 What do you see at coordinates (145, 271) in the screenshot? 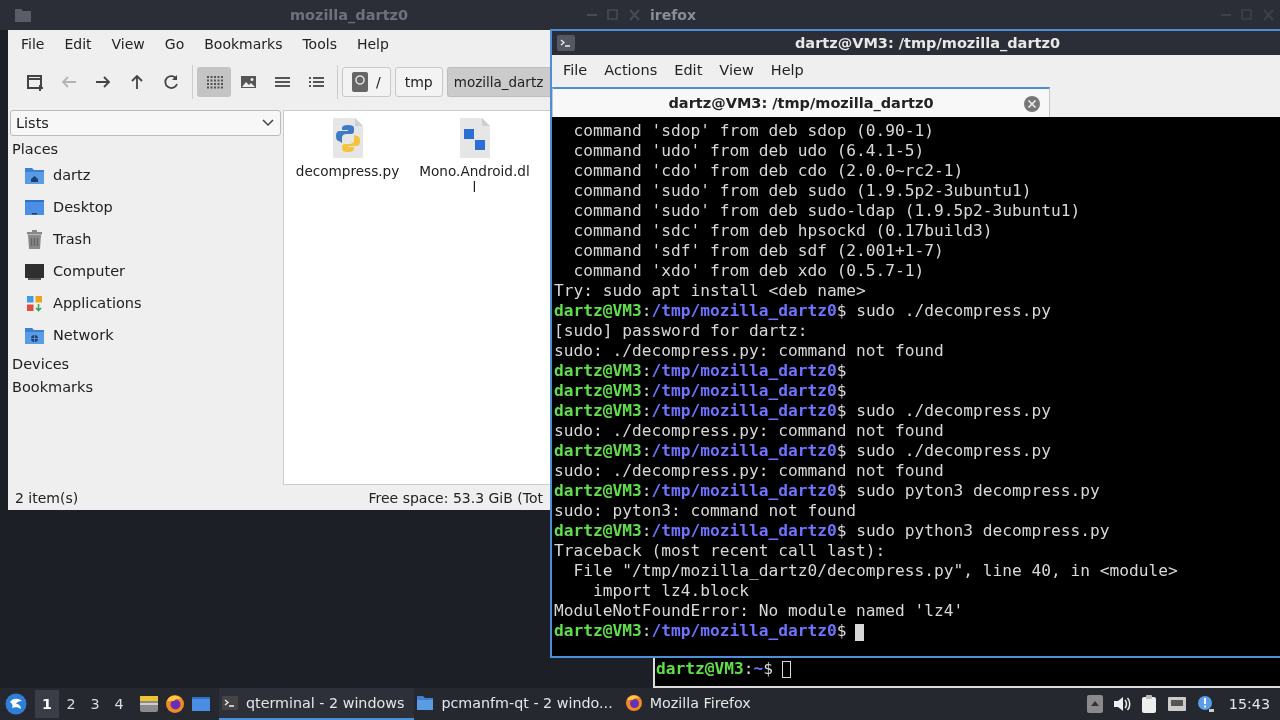
I see `place-item: Computer` at bounding box center [145, 271].